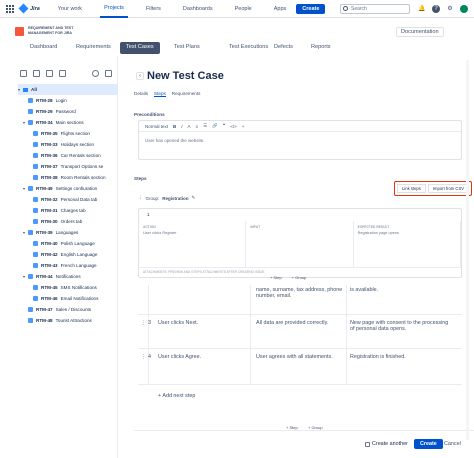  What do you see at coordinates (44, 188) in the screenshot?
I see `tree-item-key: RTM-49` at bounding box center [44, 188].